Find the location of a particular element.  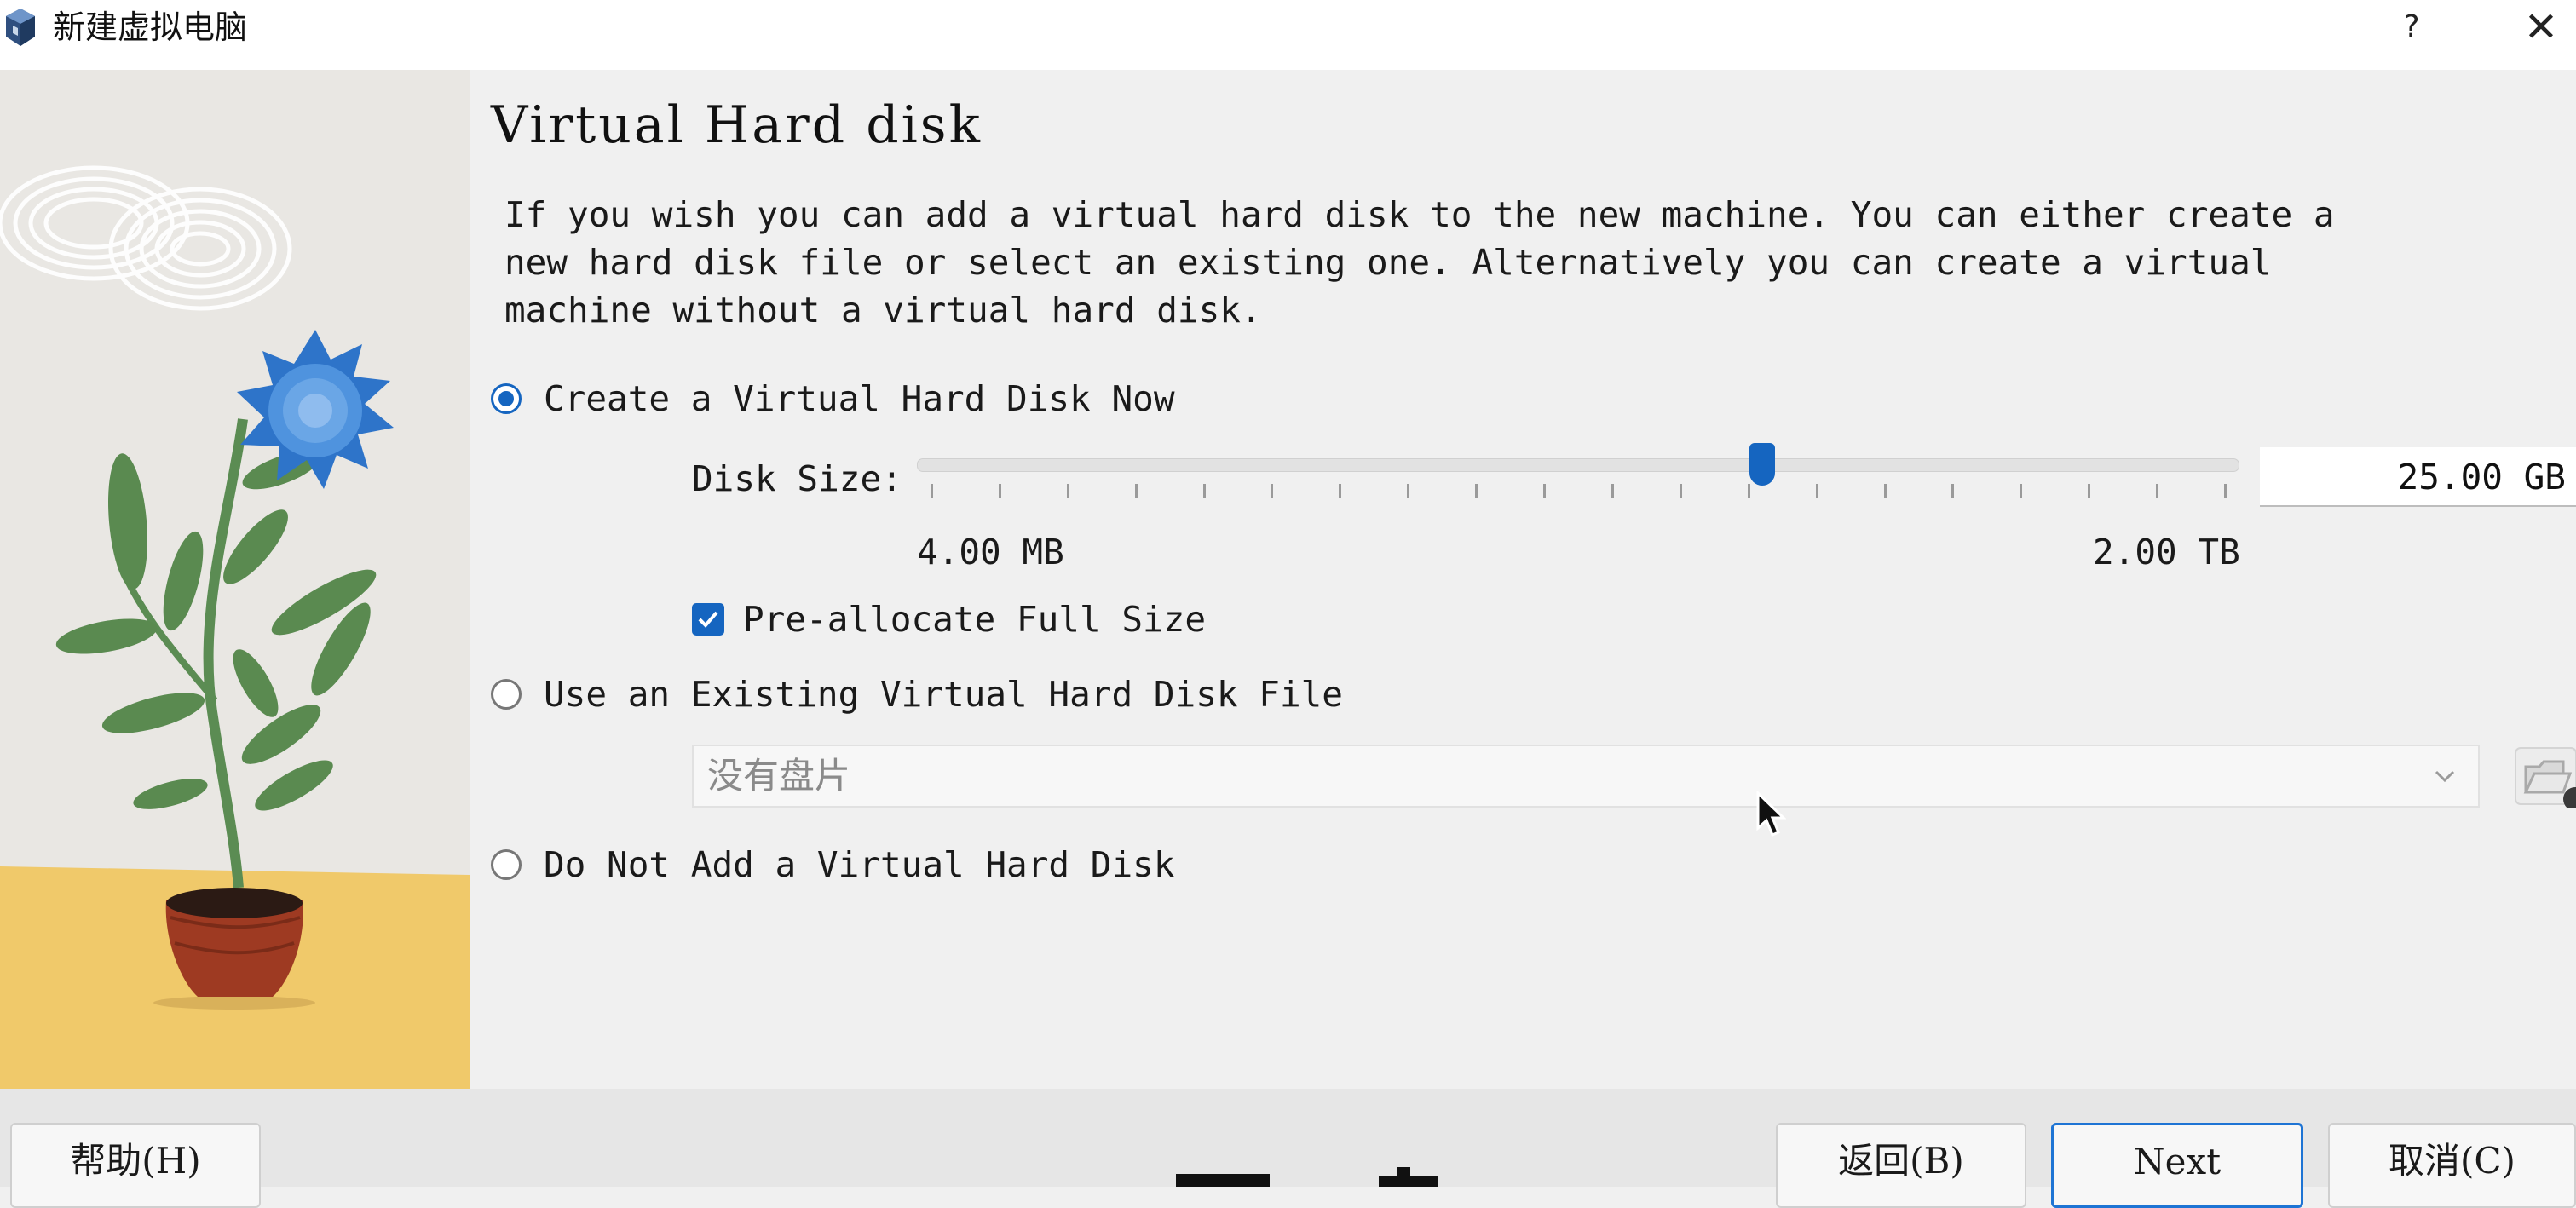

back-button: 返回(B) is located at coordinates (1901, 1165).